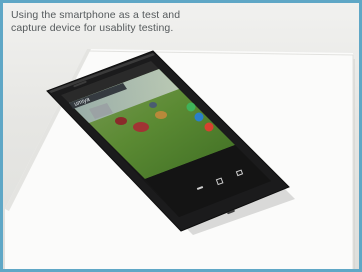  I want to click on blue-camera-icon, so click(199, 117).